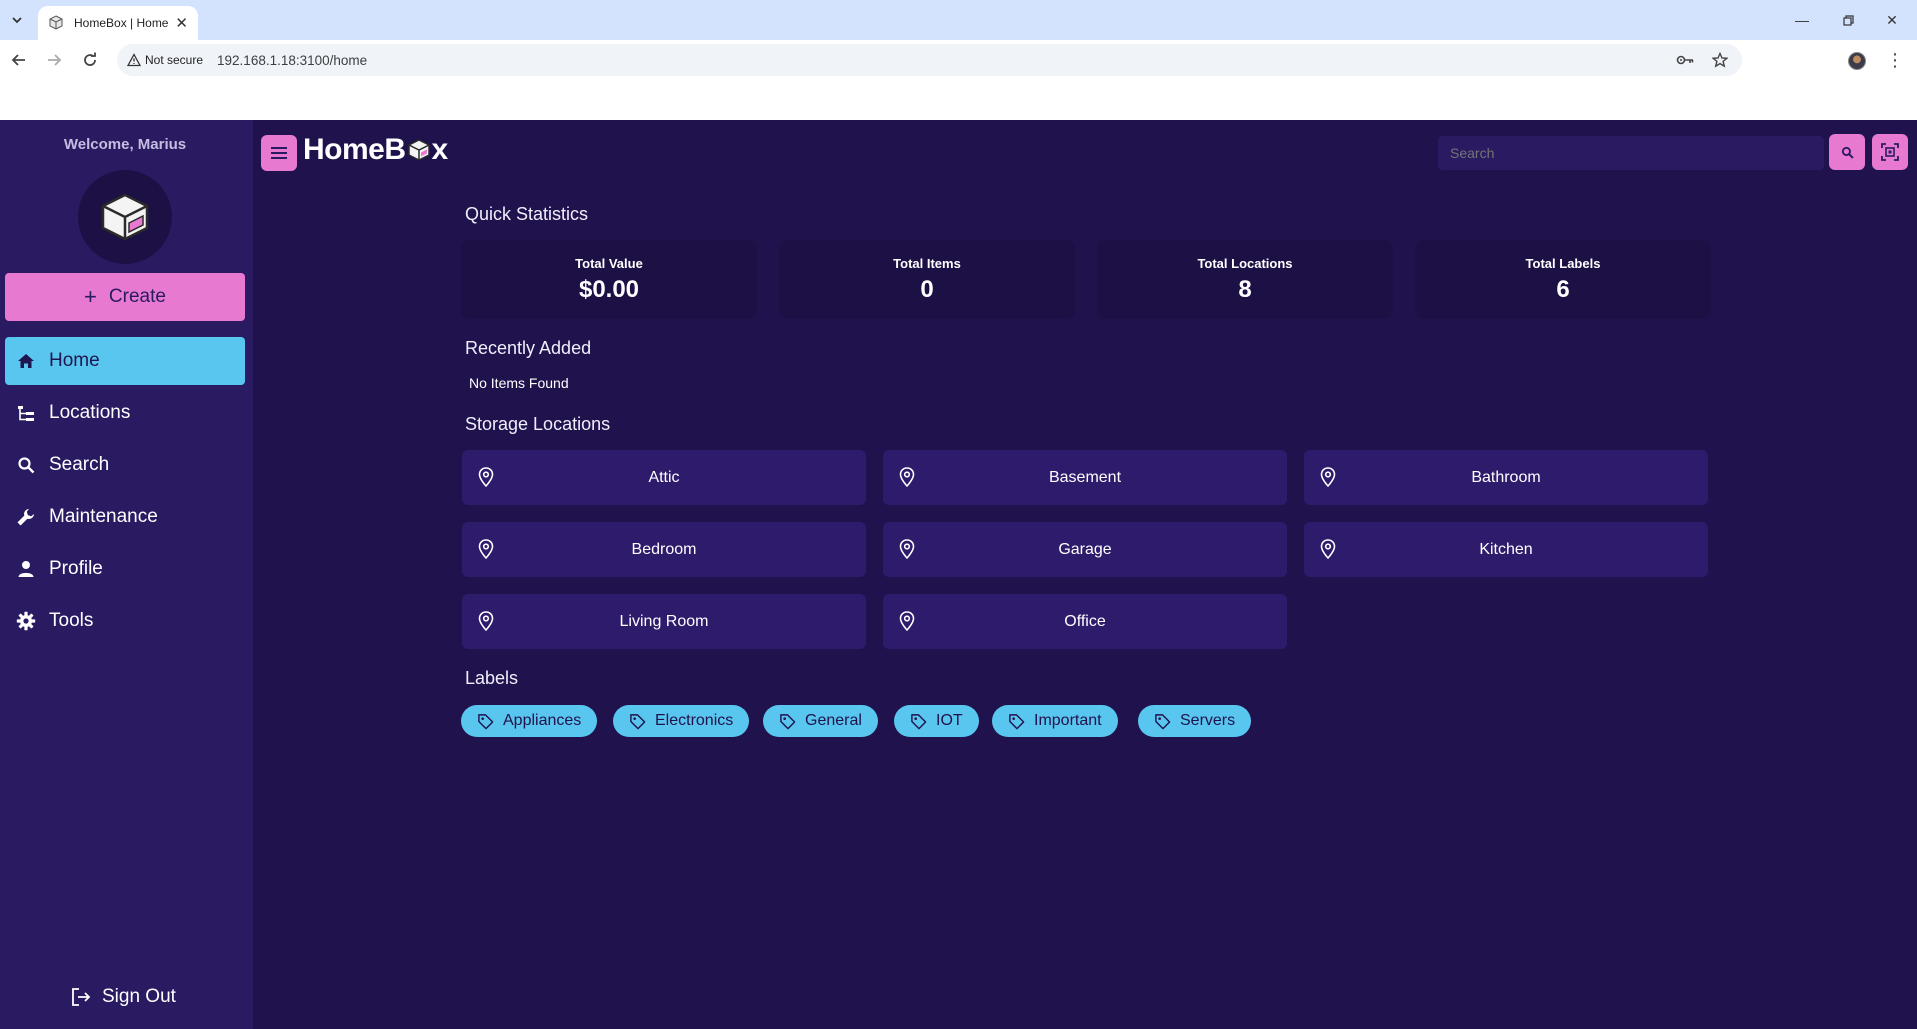 The height and width of the screenshot is (1029, 1917). I want to click on storage-locations-title: Storage Locations, so click(538, 424).